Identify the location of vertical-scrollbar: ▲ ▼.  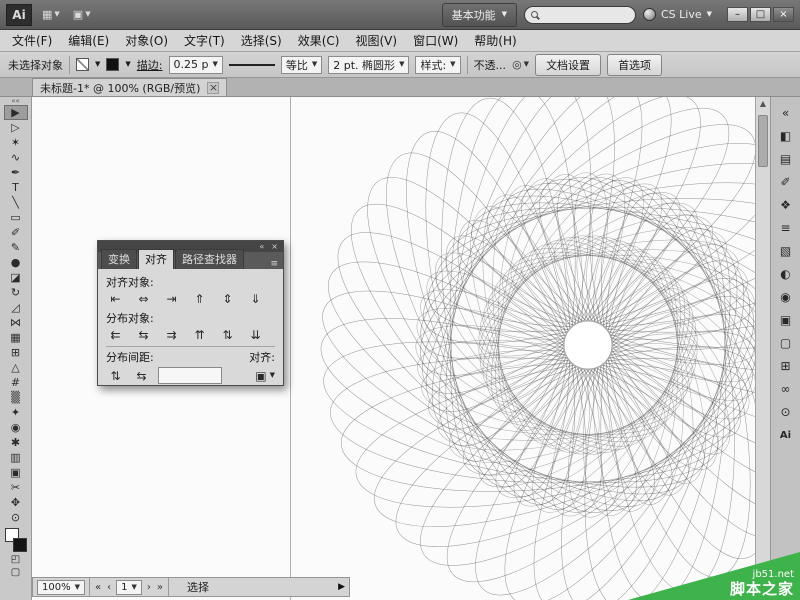
(762, 348).